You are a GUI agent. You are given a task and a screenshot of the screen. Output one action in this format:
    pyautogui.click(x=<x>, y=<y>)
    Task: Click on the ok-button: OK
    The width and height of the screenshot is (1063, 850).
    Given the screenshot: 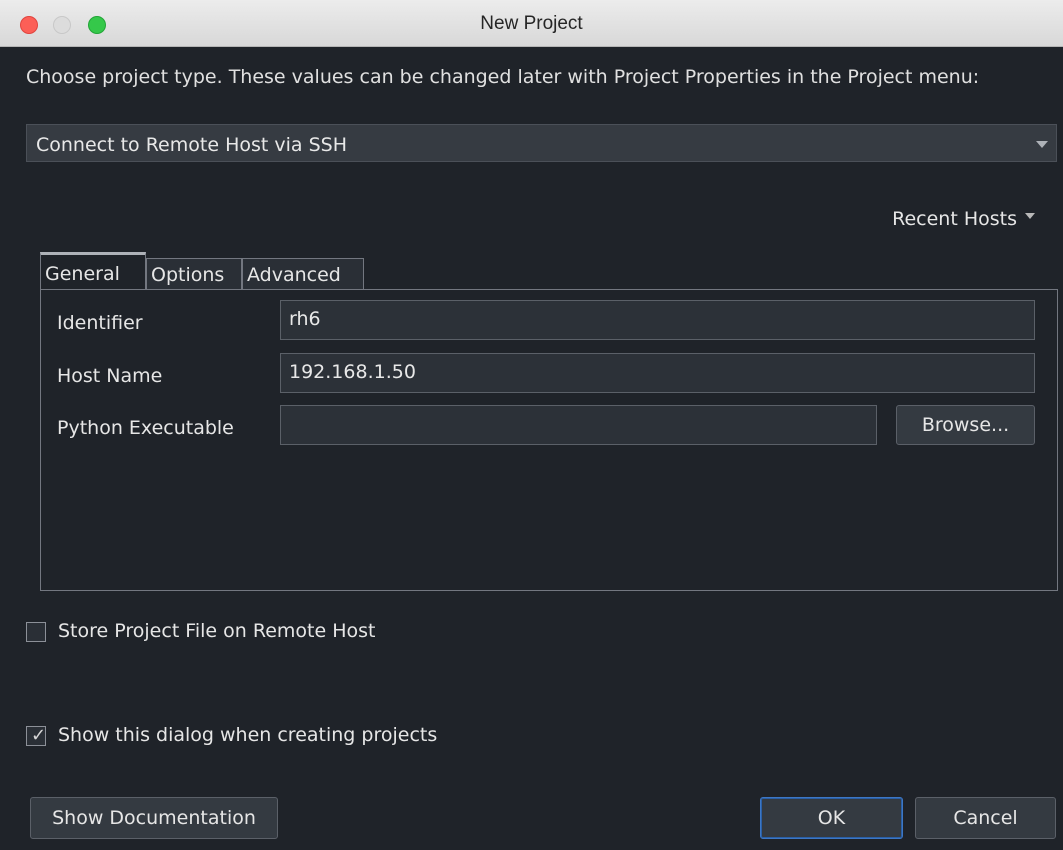 What is the action you would take?
    pyautogui.click(x=831, y=818)
    